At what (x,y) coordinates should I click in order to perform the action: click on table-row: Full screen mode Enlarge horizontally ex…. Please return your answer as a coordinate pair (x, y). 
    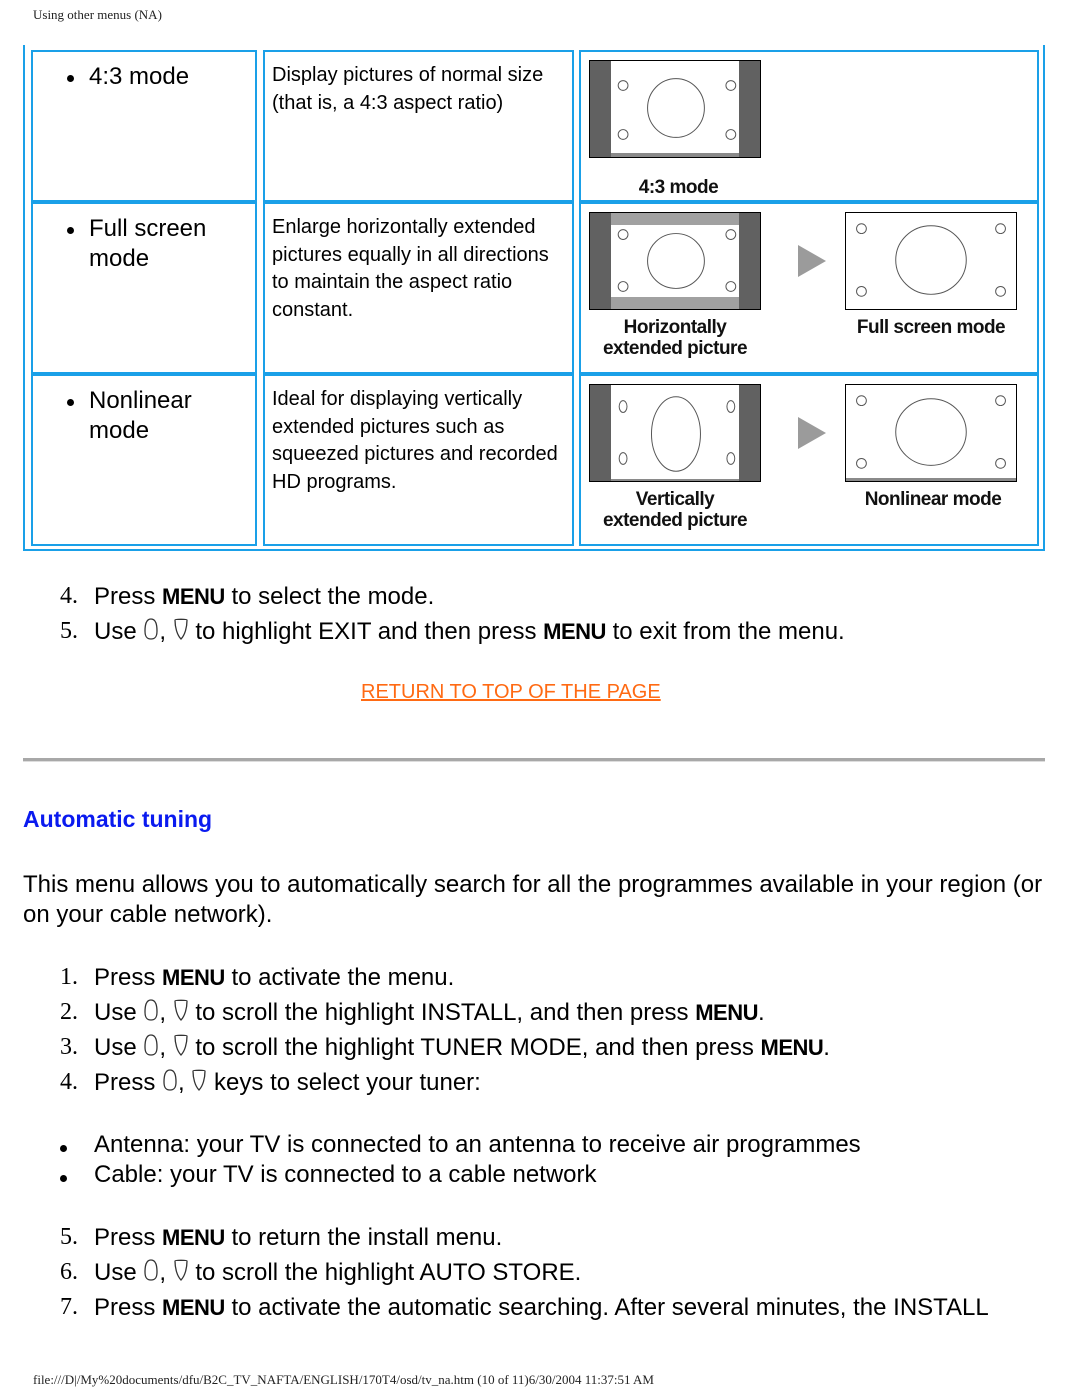
    Looking at the image, I should click on (534, 288).